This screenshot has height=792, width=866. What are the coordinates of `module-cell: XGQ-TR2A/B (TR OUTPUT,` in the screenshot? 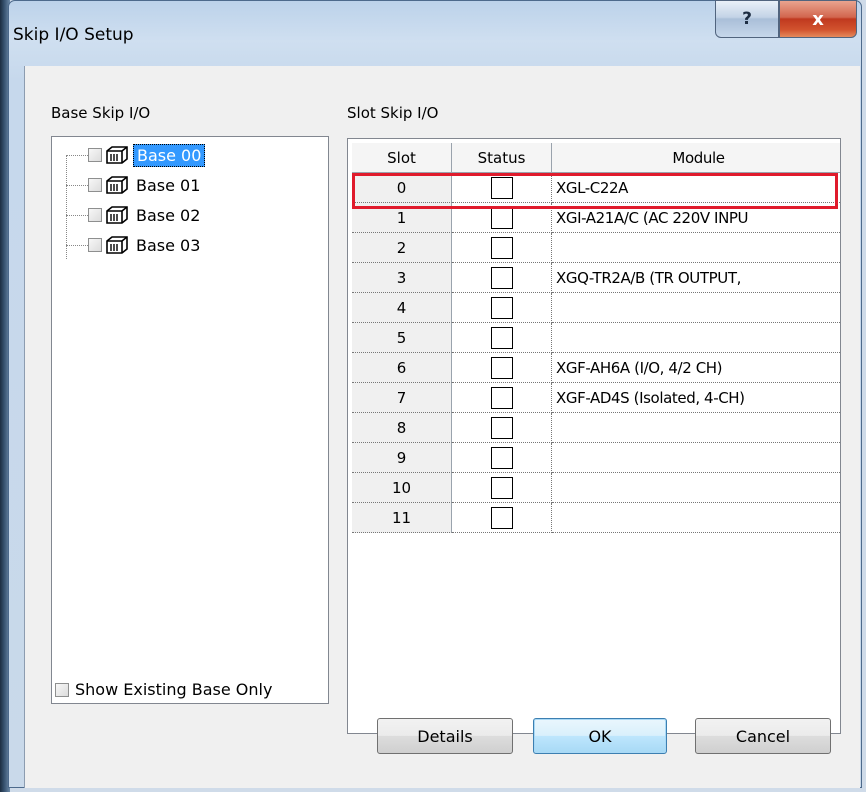 It's located at (696, 278).